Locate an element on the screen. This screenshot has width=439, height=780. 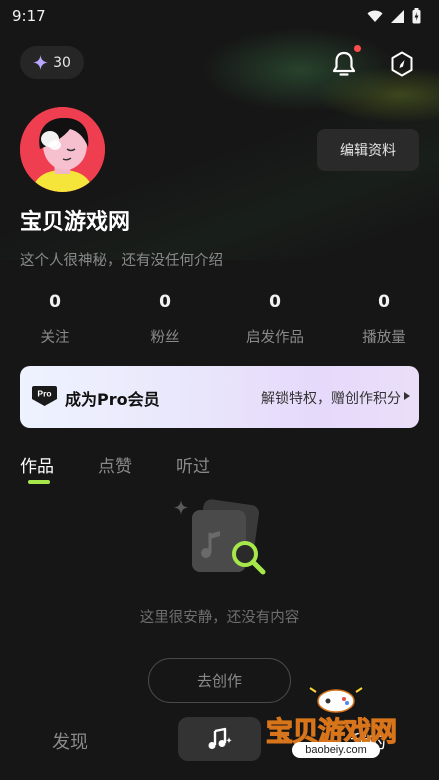
pro-badge-icon: Pro is located at coordinates (44, 396).